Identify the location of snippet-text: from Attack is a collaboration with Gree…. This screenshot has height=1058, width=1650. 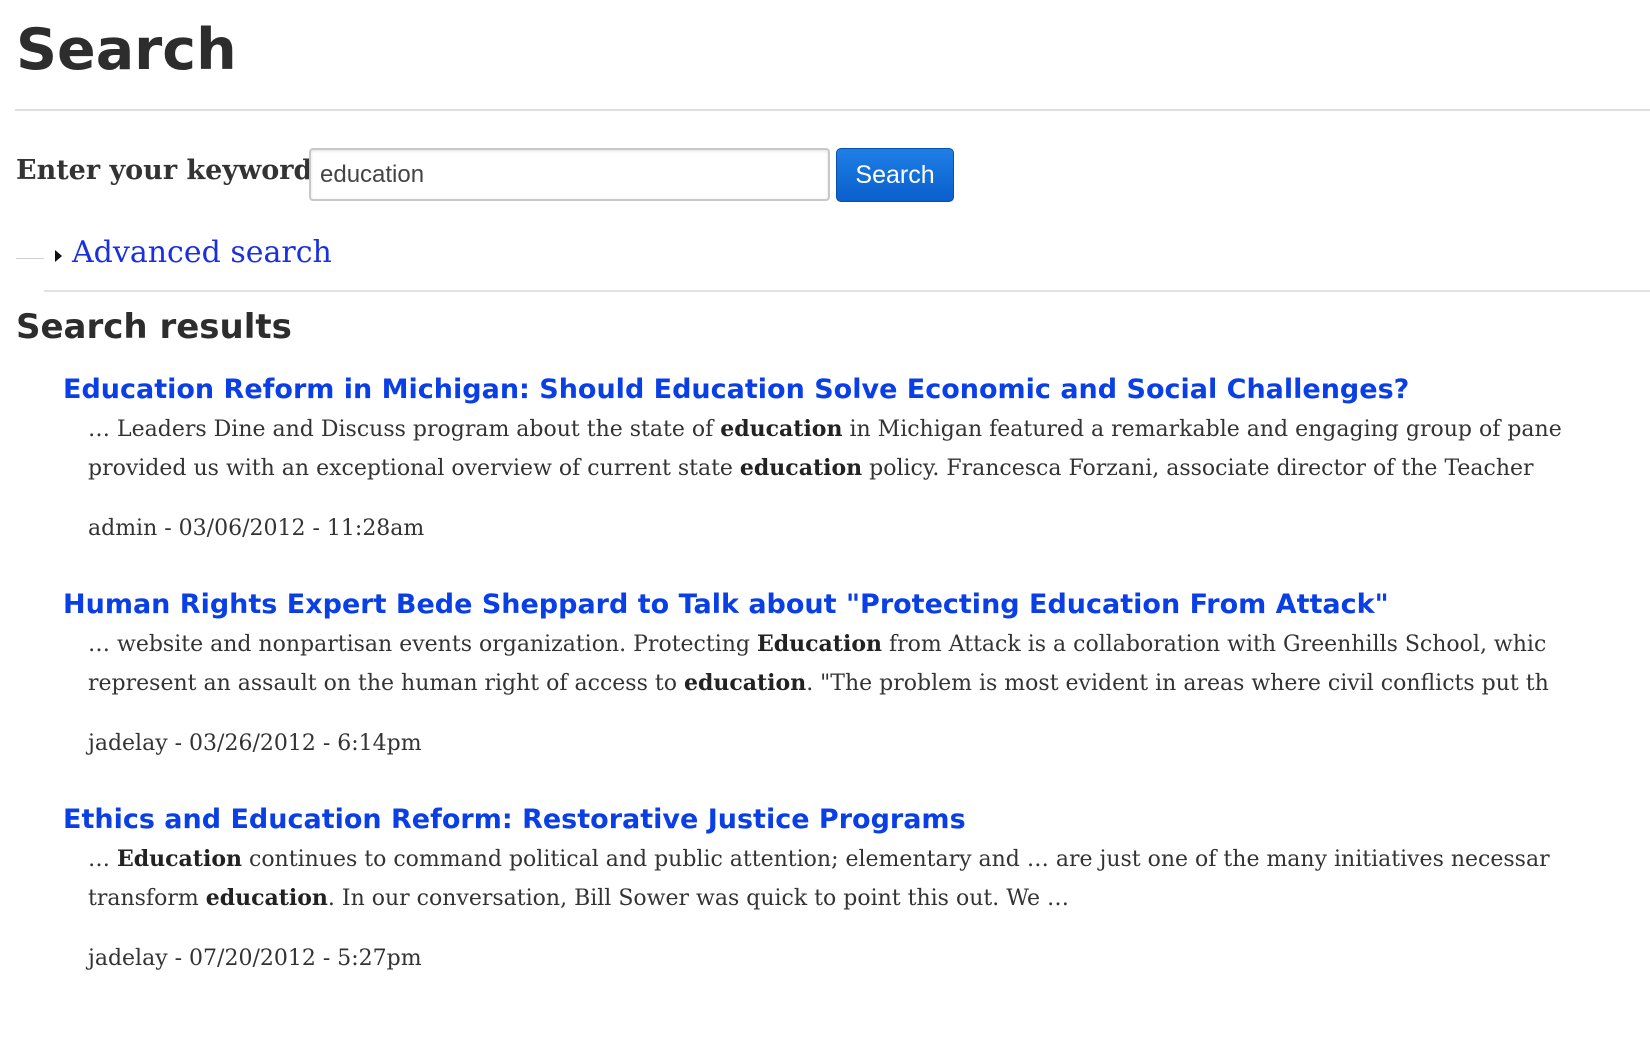
(1214, 644).